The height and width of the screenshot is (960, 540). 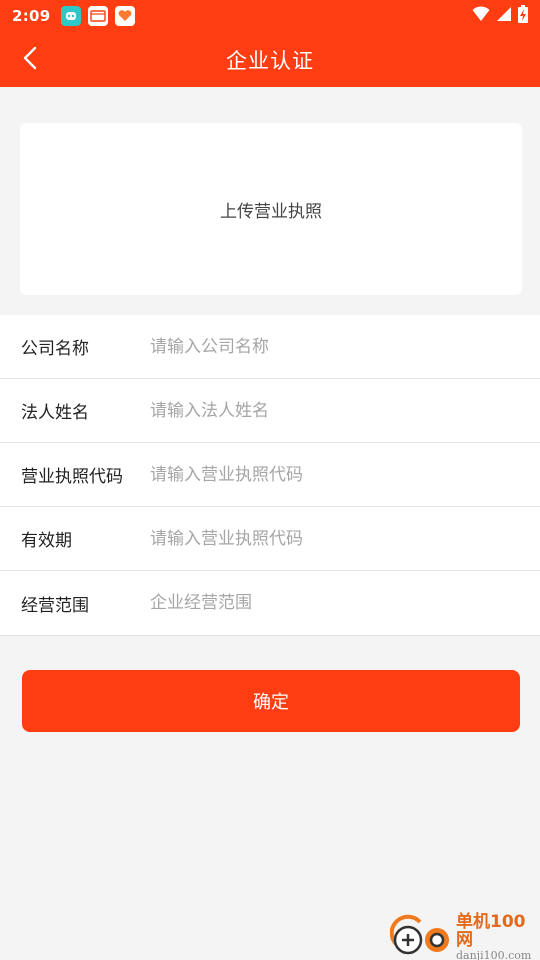 I want to click on page-title: 企业认证, so click(x=270, y=60).